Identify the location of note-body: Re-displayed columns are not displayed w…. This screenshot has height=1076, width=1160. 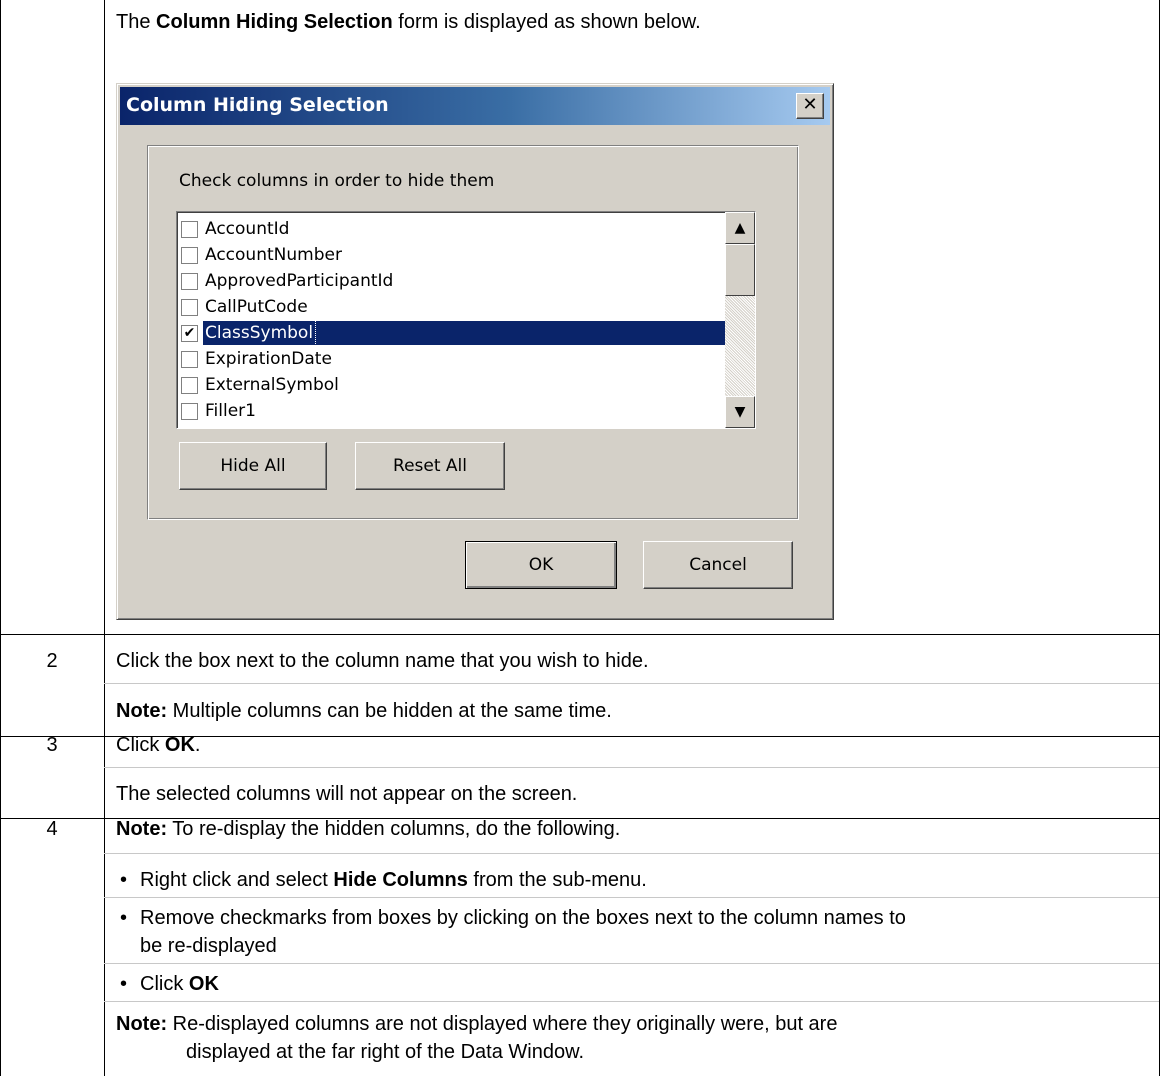
(502, 1024).